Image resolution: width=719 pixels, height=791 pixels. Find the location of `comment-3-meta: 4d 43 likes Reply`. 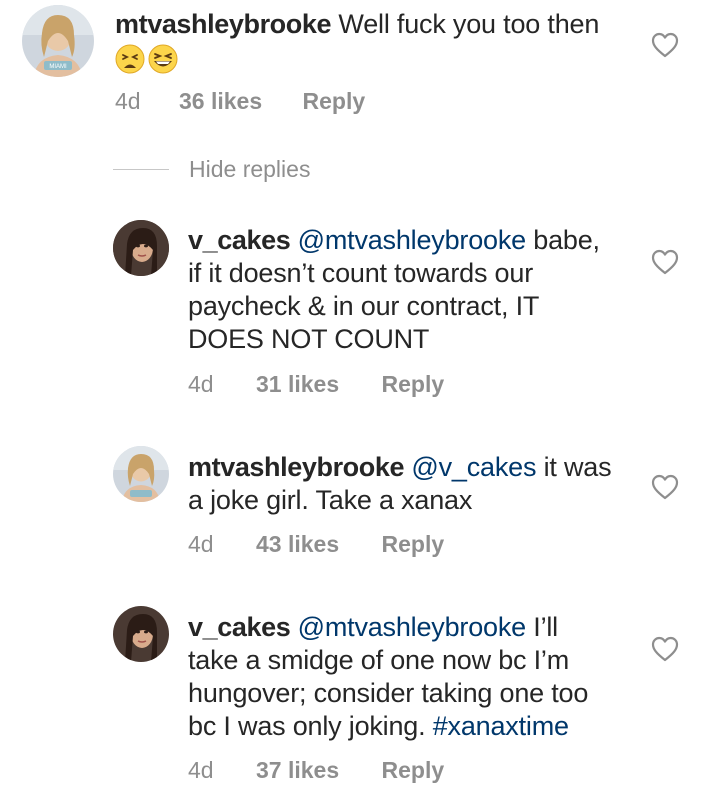

comment-3-meta: 4d 43 likes Reply is located at coordinates (316, 544).